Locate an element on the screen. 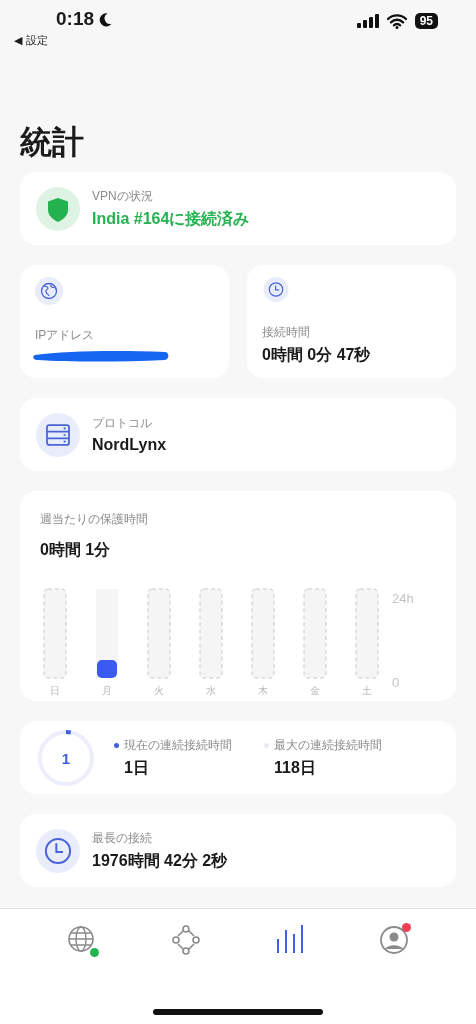  day-label: 土 is located at coordinates (367, 690).